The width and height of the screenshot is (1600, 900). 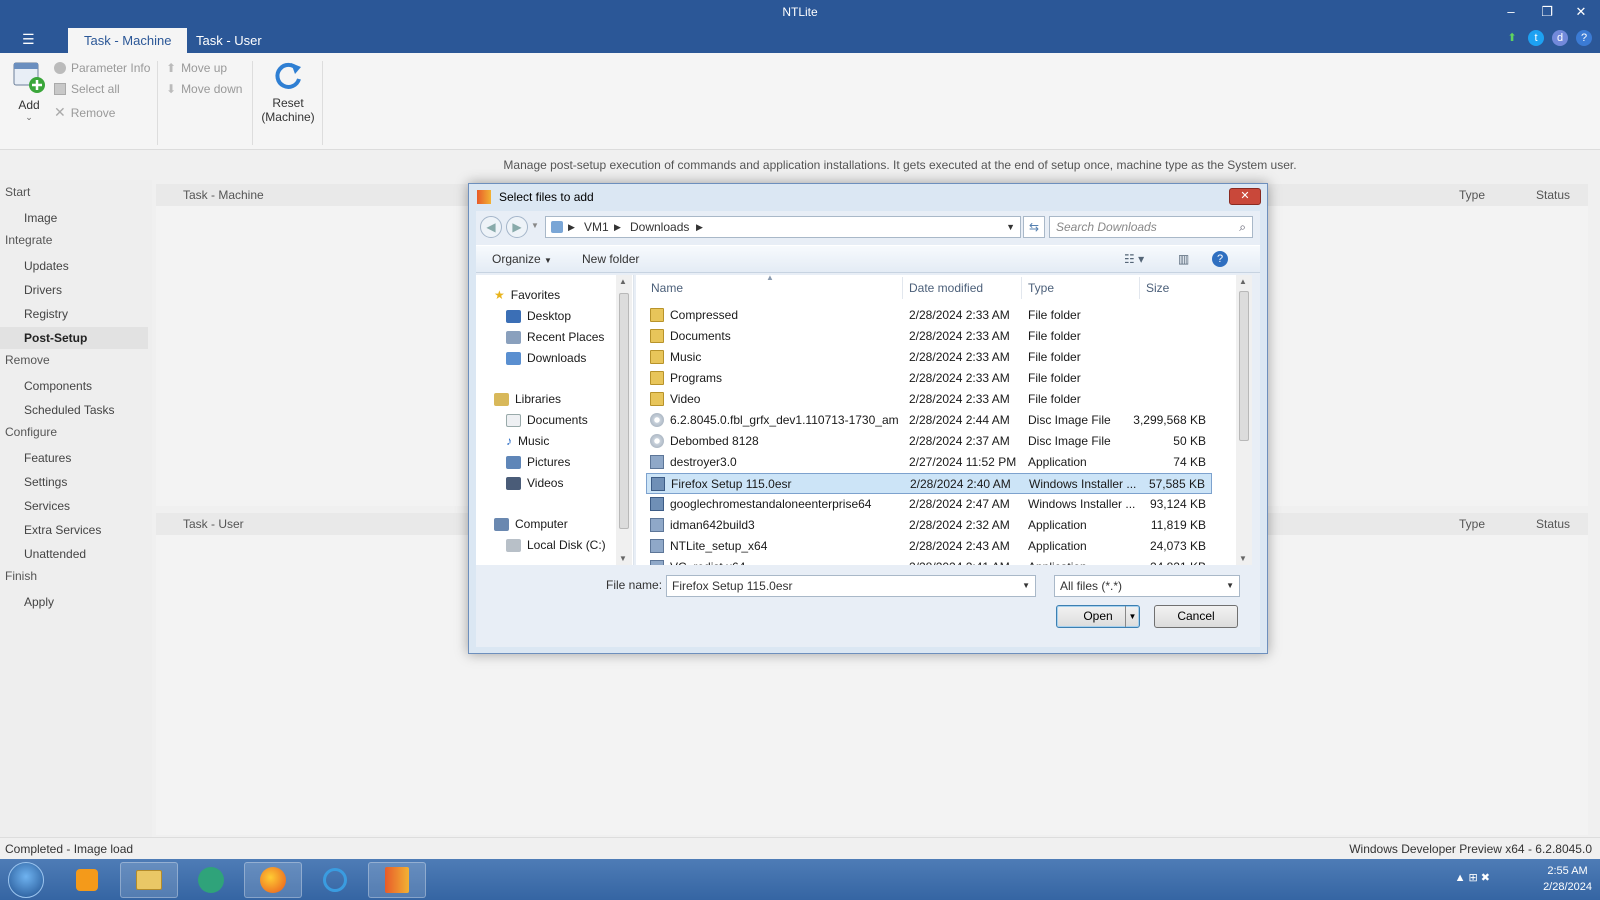 What do you see at coordinates (1581, 12) in the screenshot?
I see `close-button: ✕` at bounding box center [1581, 12].